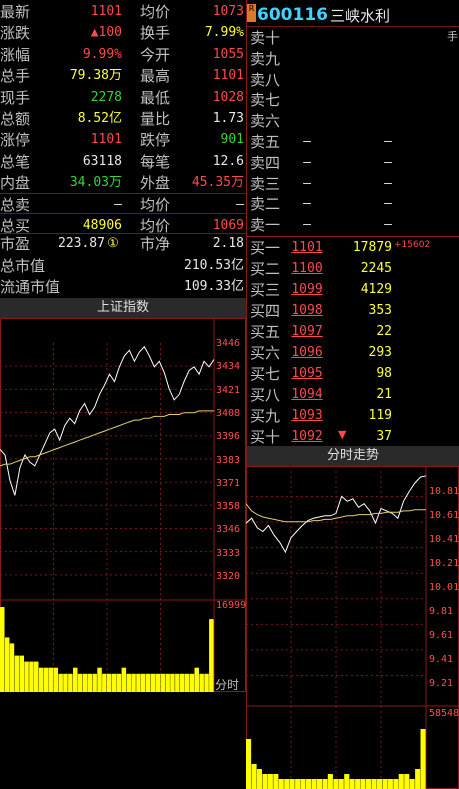 Image resolution: width=459 pixels, height=789 pixels. I want to click on y-tick-label: 9.81, so click(441, 611).